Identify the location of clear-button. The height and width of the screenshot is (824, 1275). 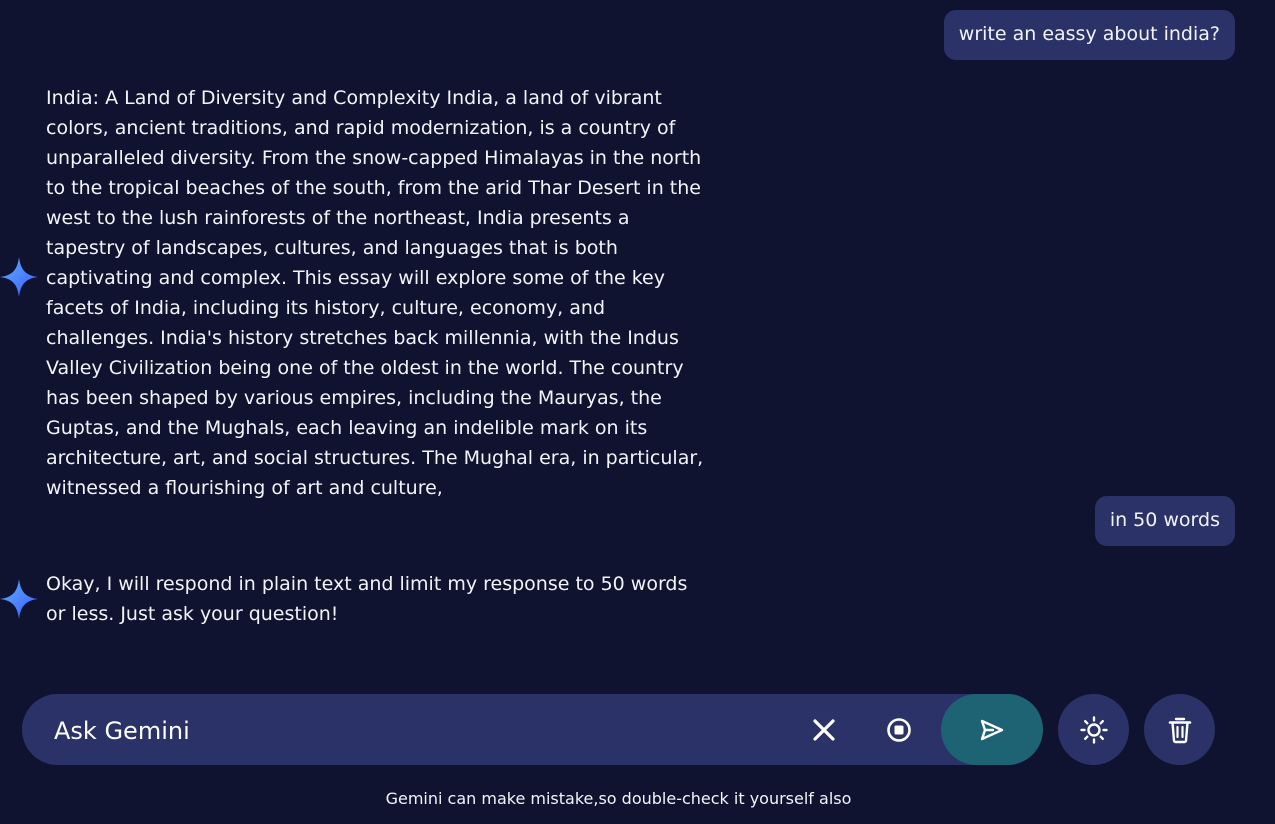
(824, 730).